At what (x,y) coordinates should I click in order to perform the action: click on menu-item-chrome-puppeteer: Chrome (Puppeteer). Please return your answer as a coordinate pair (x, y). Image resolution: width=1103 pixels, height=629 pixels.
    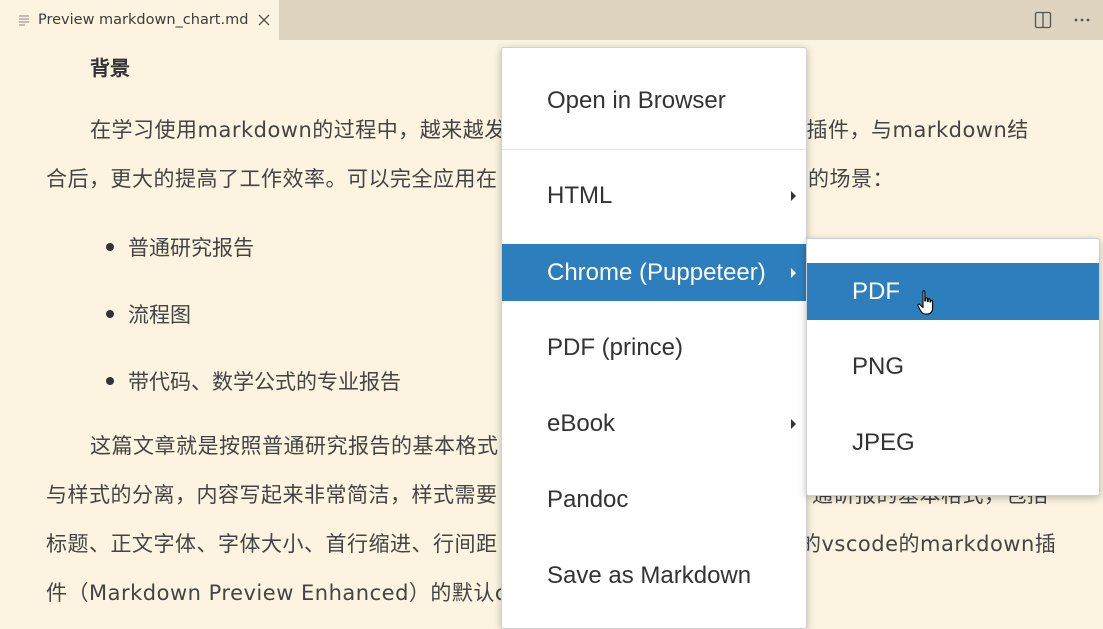
    Looking at the image, I should click on (654, 272).